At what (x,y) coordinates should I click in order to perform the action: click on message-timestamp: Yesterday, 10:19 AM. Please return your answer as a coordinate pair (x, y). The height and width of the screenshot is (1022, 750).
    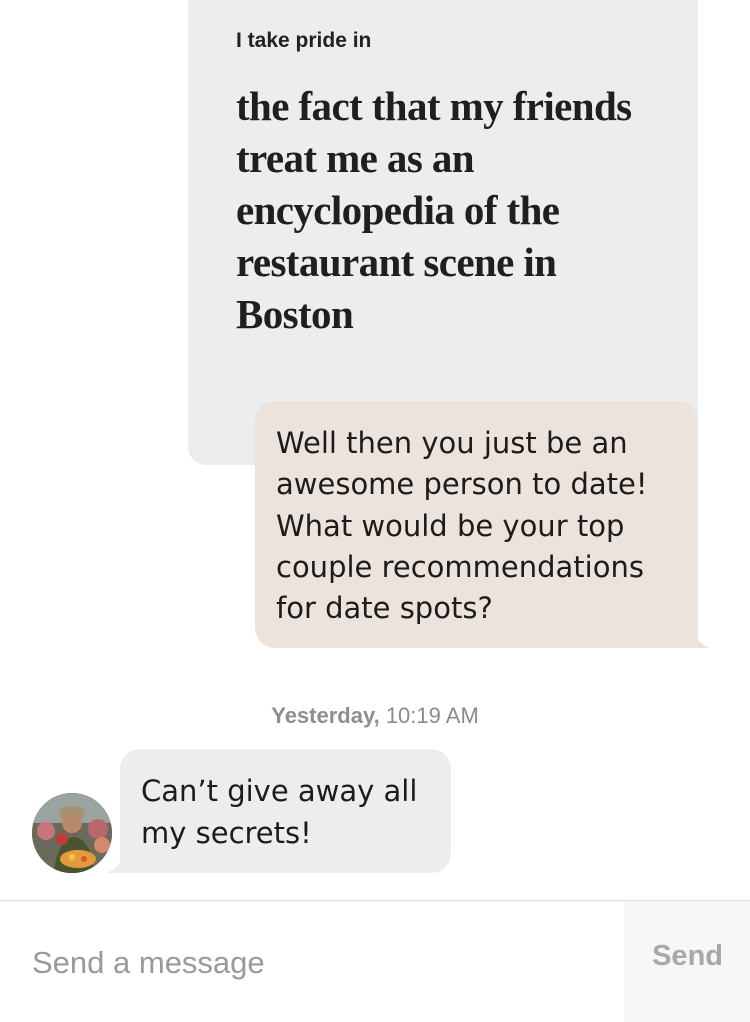
    Looking at the image, I should click on (375, 716).